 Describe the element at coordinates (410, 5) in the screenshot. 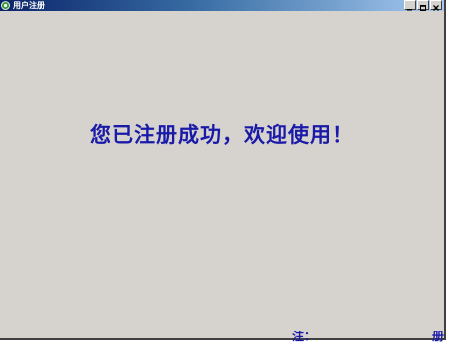

I see `minimize-button` at that location.